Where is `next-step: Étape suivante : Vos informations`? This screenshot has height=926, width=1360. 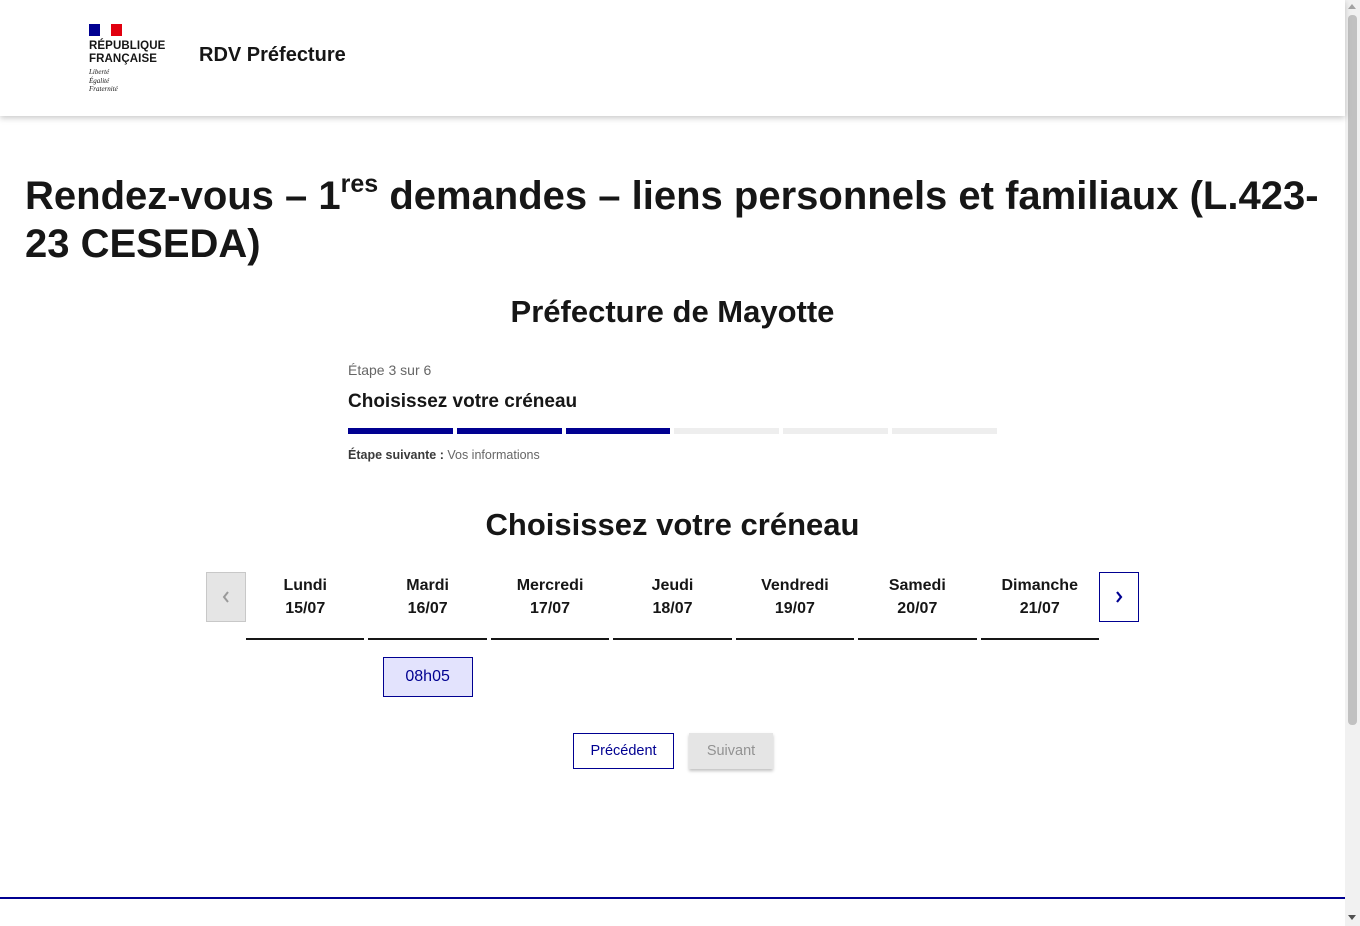 next-step: Étape suivante : Vos informations is located at coordinates (444, 455).